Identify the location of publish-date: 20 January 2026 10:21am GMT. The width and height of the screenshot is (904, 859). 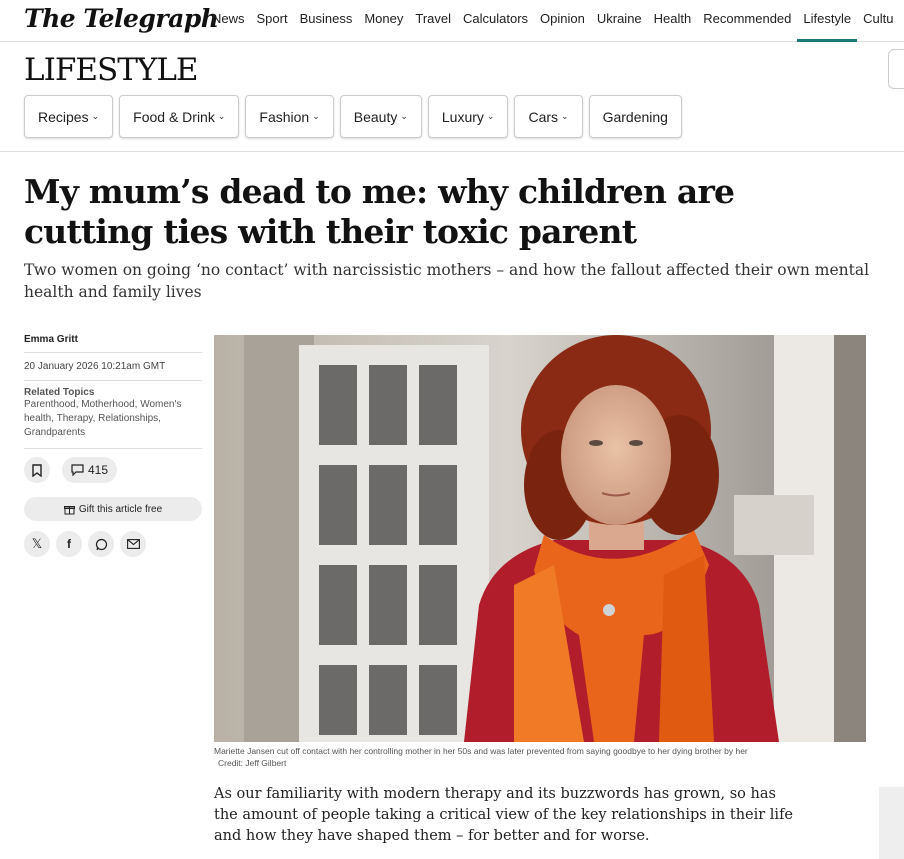
(113, 367).